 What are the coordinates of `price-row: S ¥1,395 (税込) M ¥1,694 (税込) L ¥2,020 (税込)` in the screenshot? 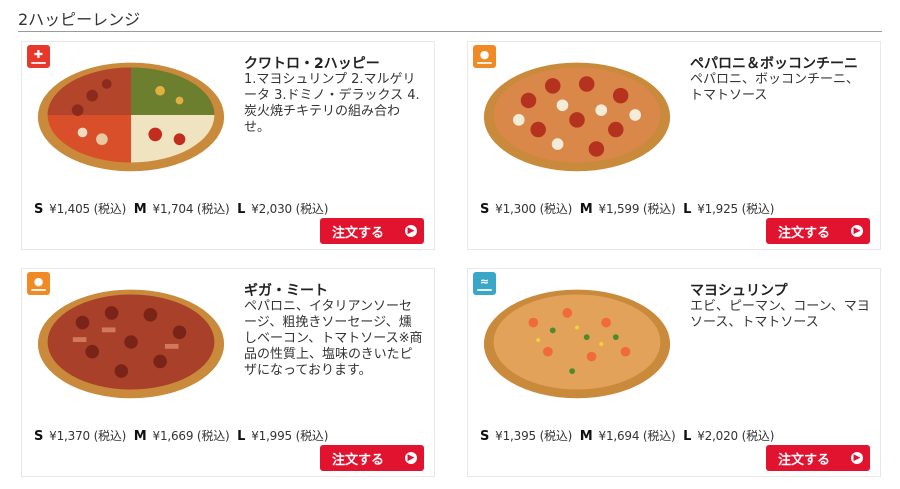 It's located at (680, 435).